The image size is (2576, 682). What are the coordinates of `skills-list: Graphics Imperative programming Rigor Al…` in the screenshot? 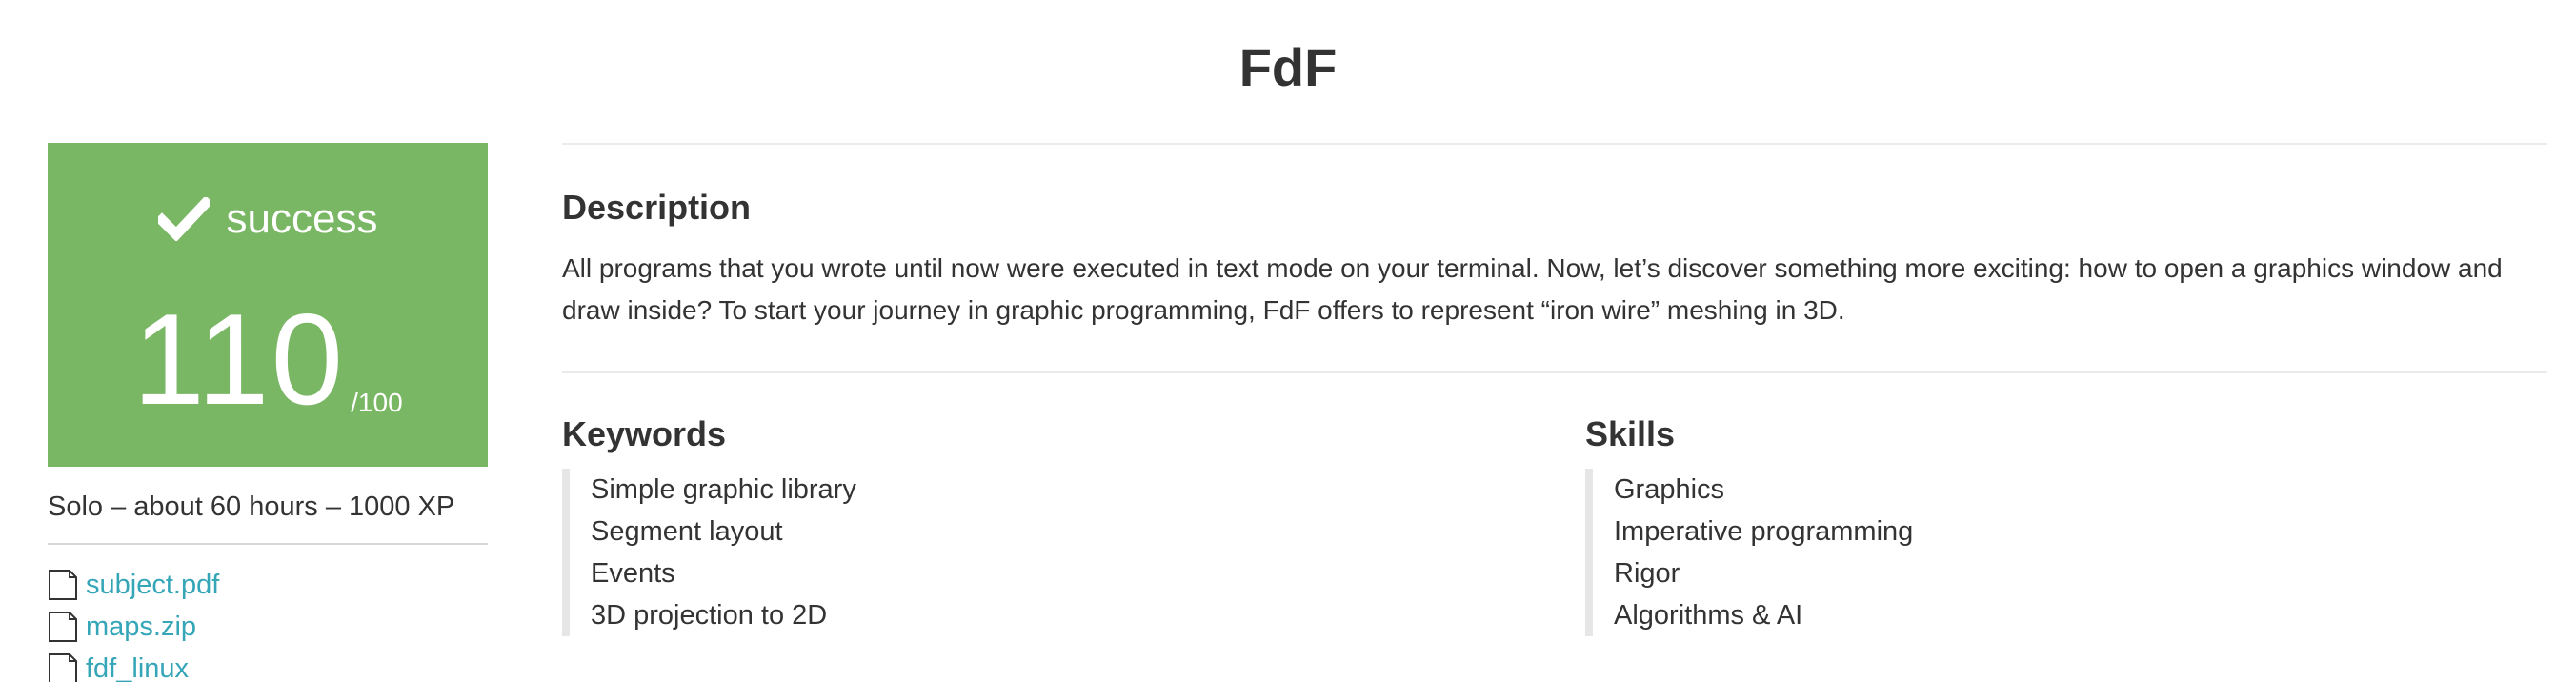 It's located at (2066, 552).